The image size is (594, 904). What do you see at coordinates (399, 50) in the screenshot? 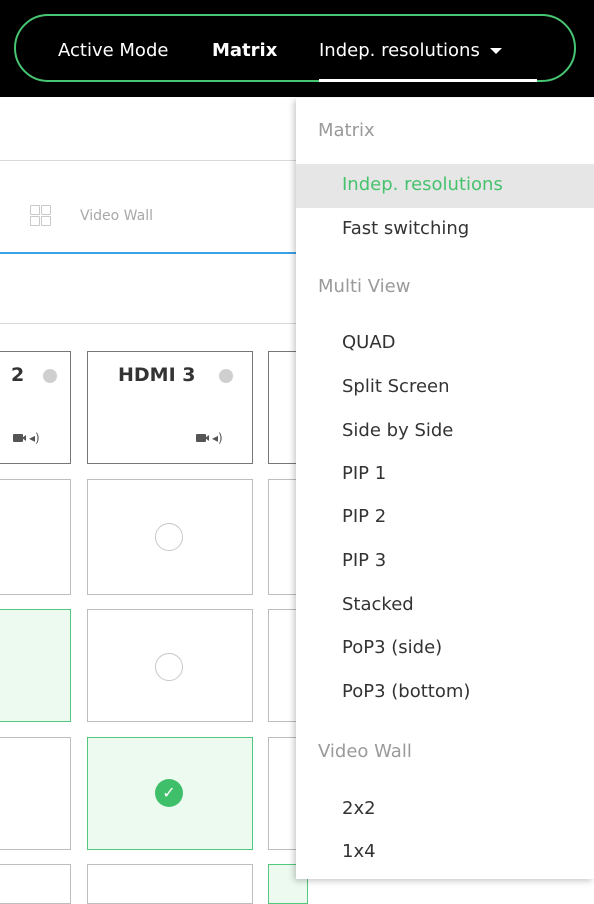
I see `resolution-mode-value: Indep. resolutions` at bounding box center [399, 50].